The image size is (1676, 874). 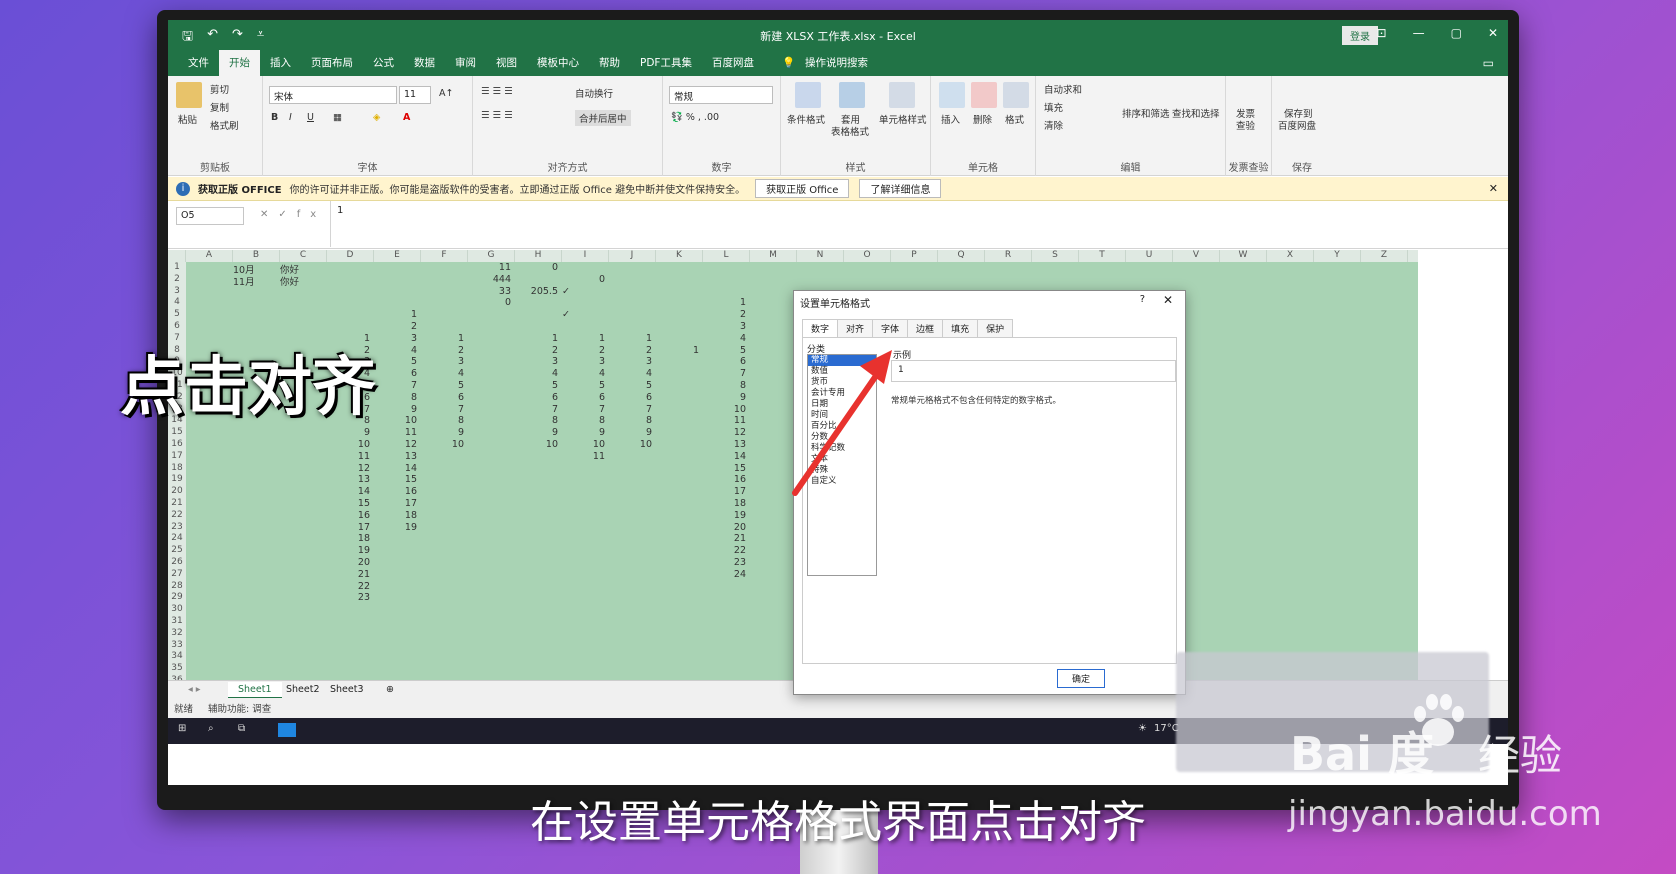 What do you see at coordinates (1445, 814) in the screenshot?
I see `watermark-url: jingyan.baidu.com` at bounding box center [1445, 814].